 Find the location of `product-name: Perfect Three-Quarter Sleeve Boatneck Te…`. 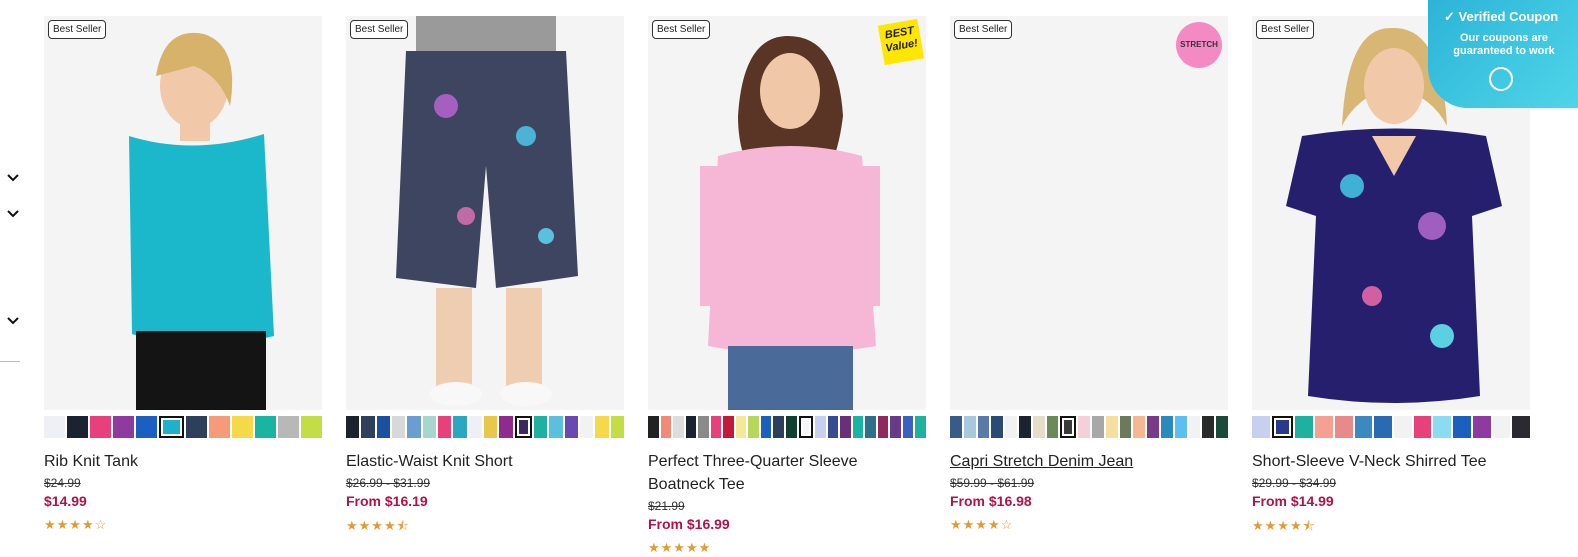

product-name: Perfect Three-Quarter Sleeve Boatneck Te… is located at coordinates (787, 473).